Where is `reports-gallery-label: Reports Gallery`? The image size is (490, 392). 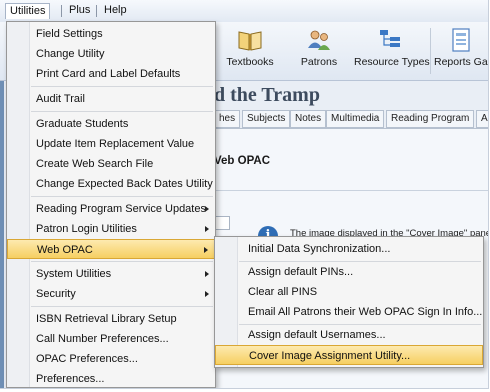 reports-gallery-label: Reports Gallery is located at coordinates (461, 62).